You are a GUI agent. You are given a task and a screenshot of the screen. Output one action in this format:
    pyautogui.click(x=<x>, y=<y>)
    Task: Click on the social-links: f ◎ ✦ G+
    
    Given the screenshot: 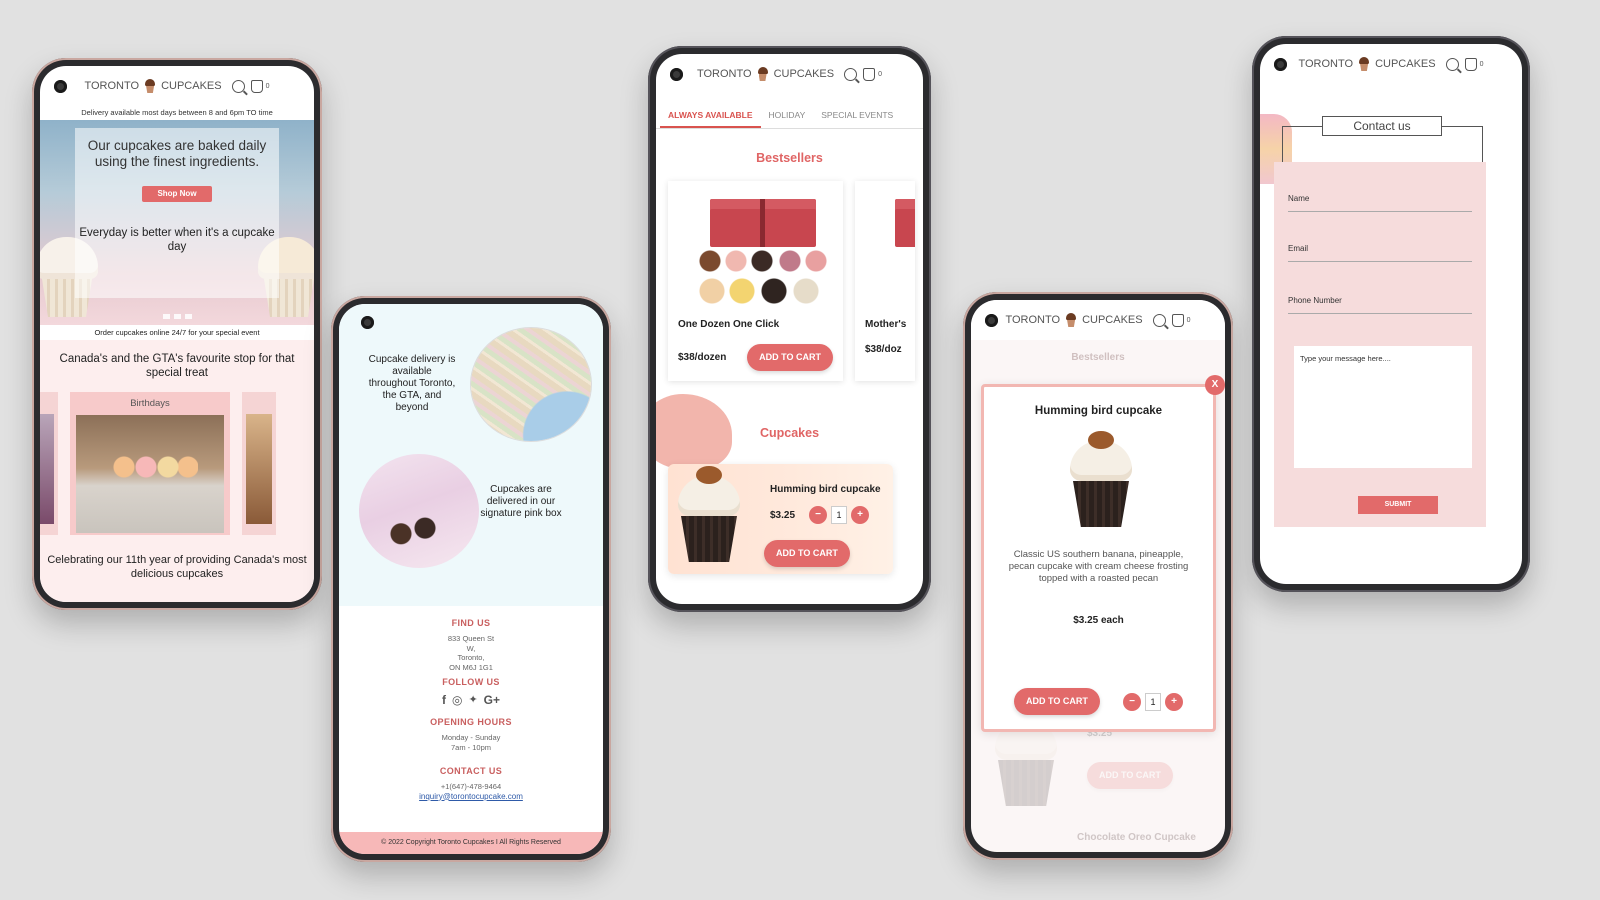 What is the action you would take?
    pyautogui.click(x=471, y=700)
    